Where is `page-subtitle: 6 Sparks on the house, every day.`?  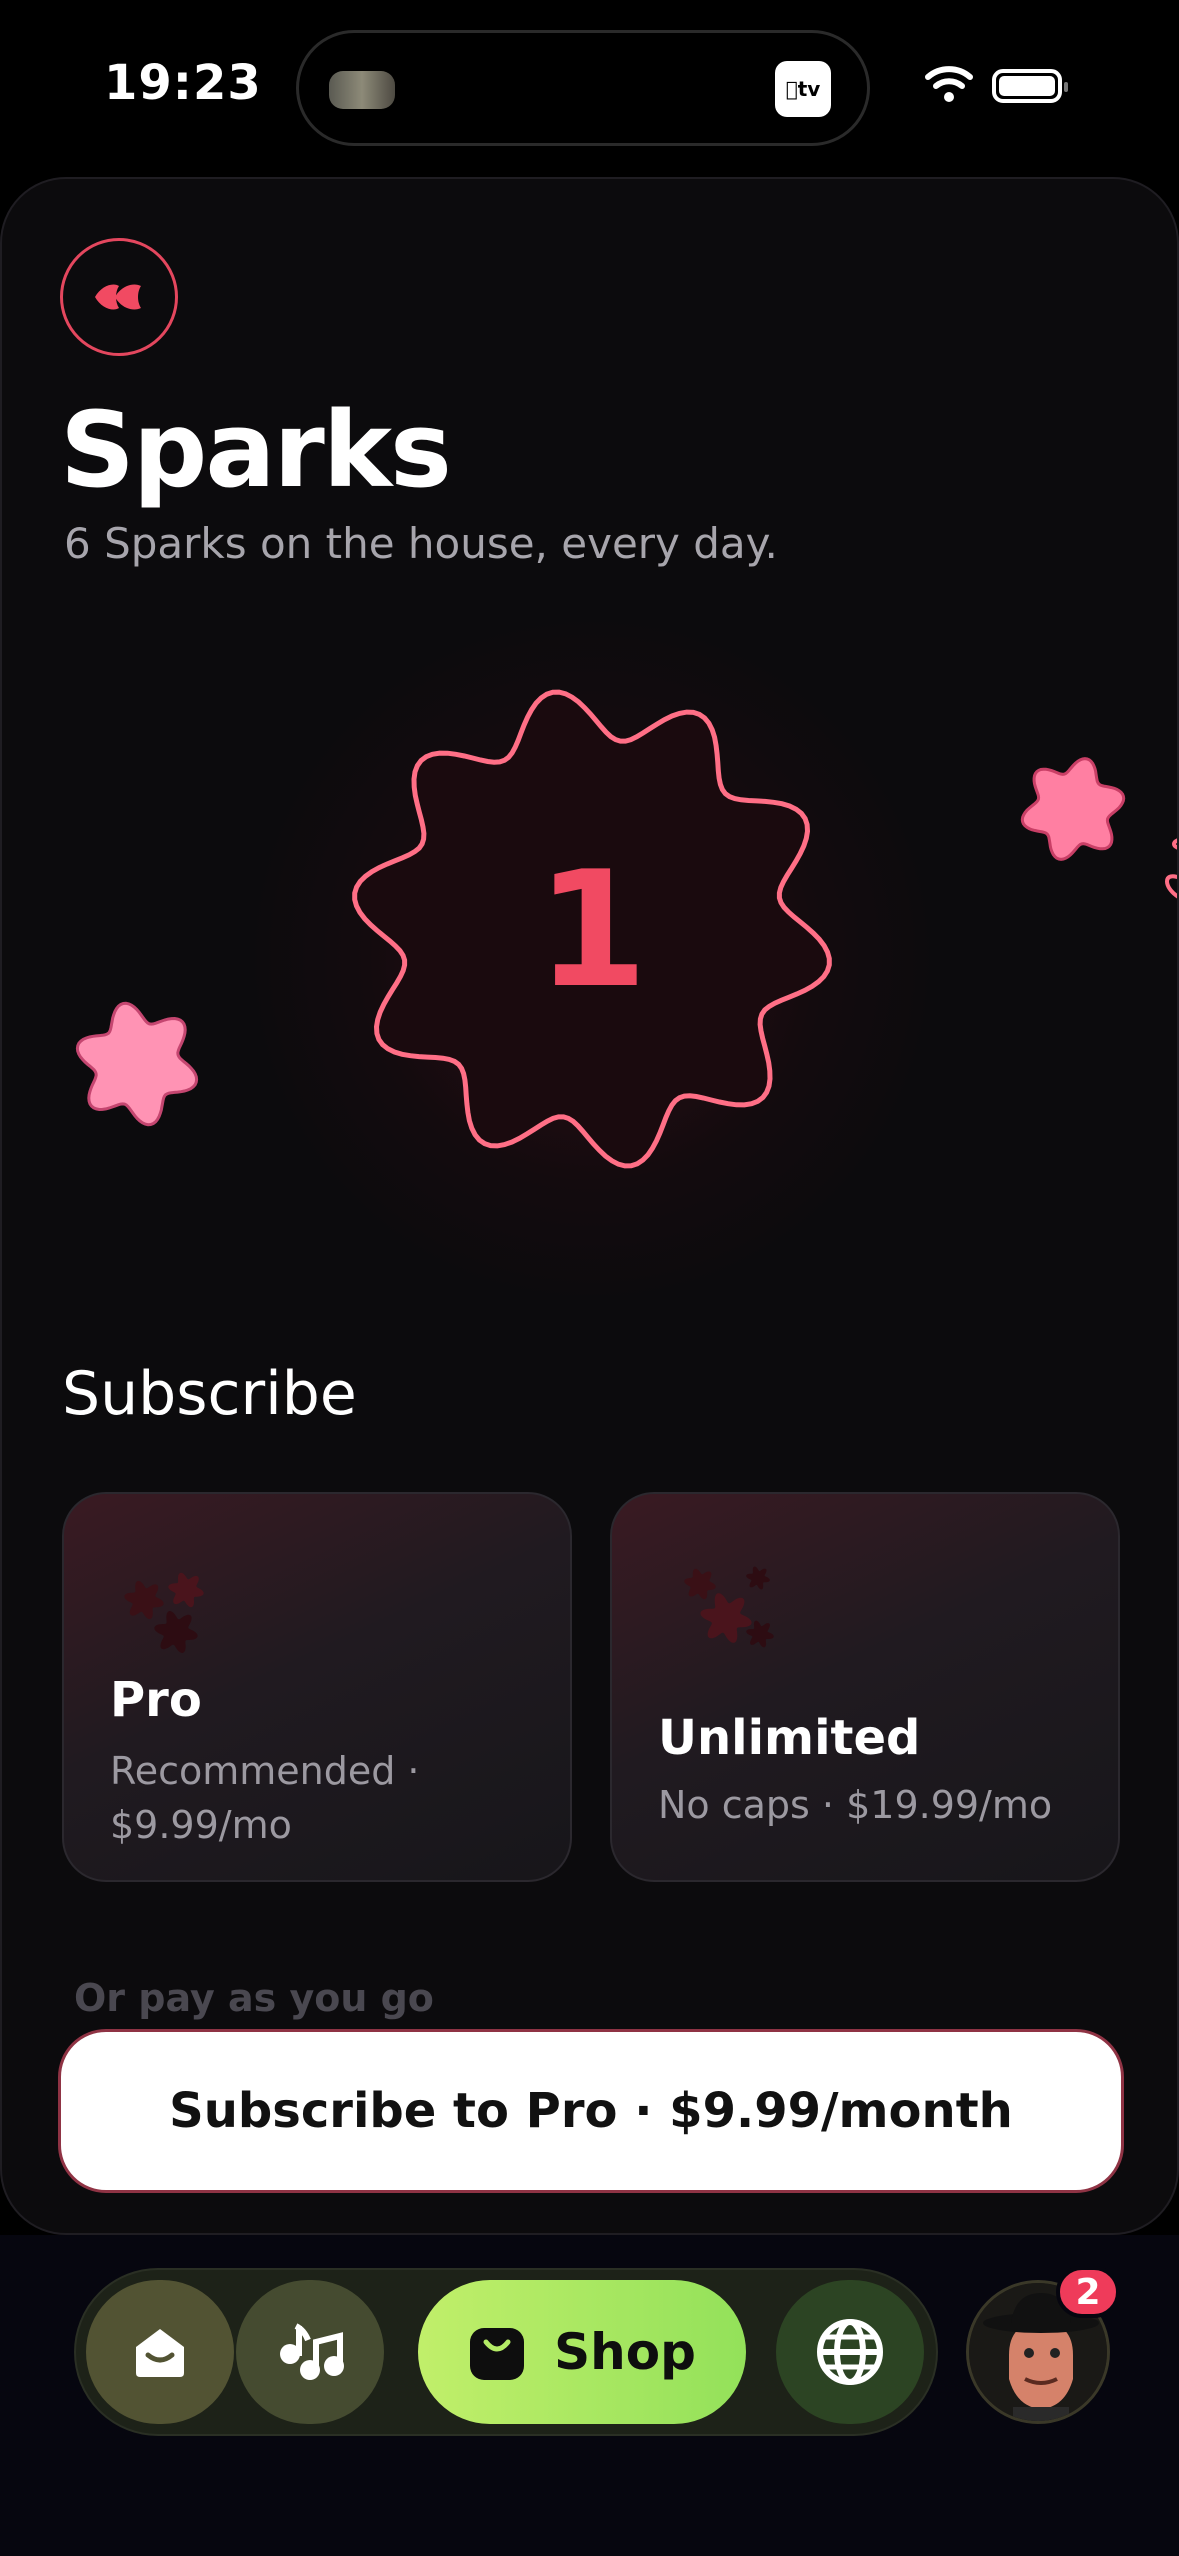
page-subtitle: 6 Sparks on the house, every day. is located at coordinates (421, 543).